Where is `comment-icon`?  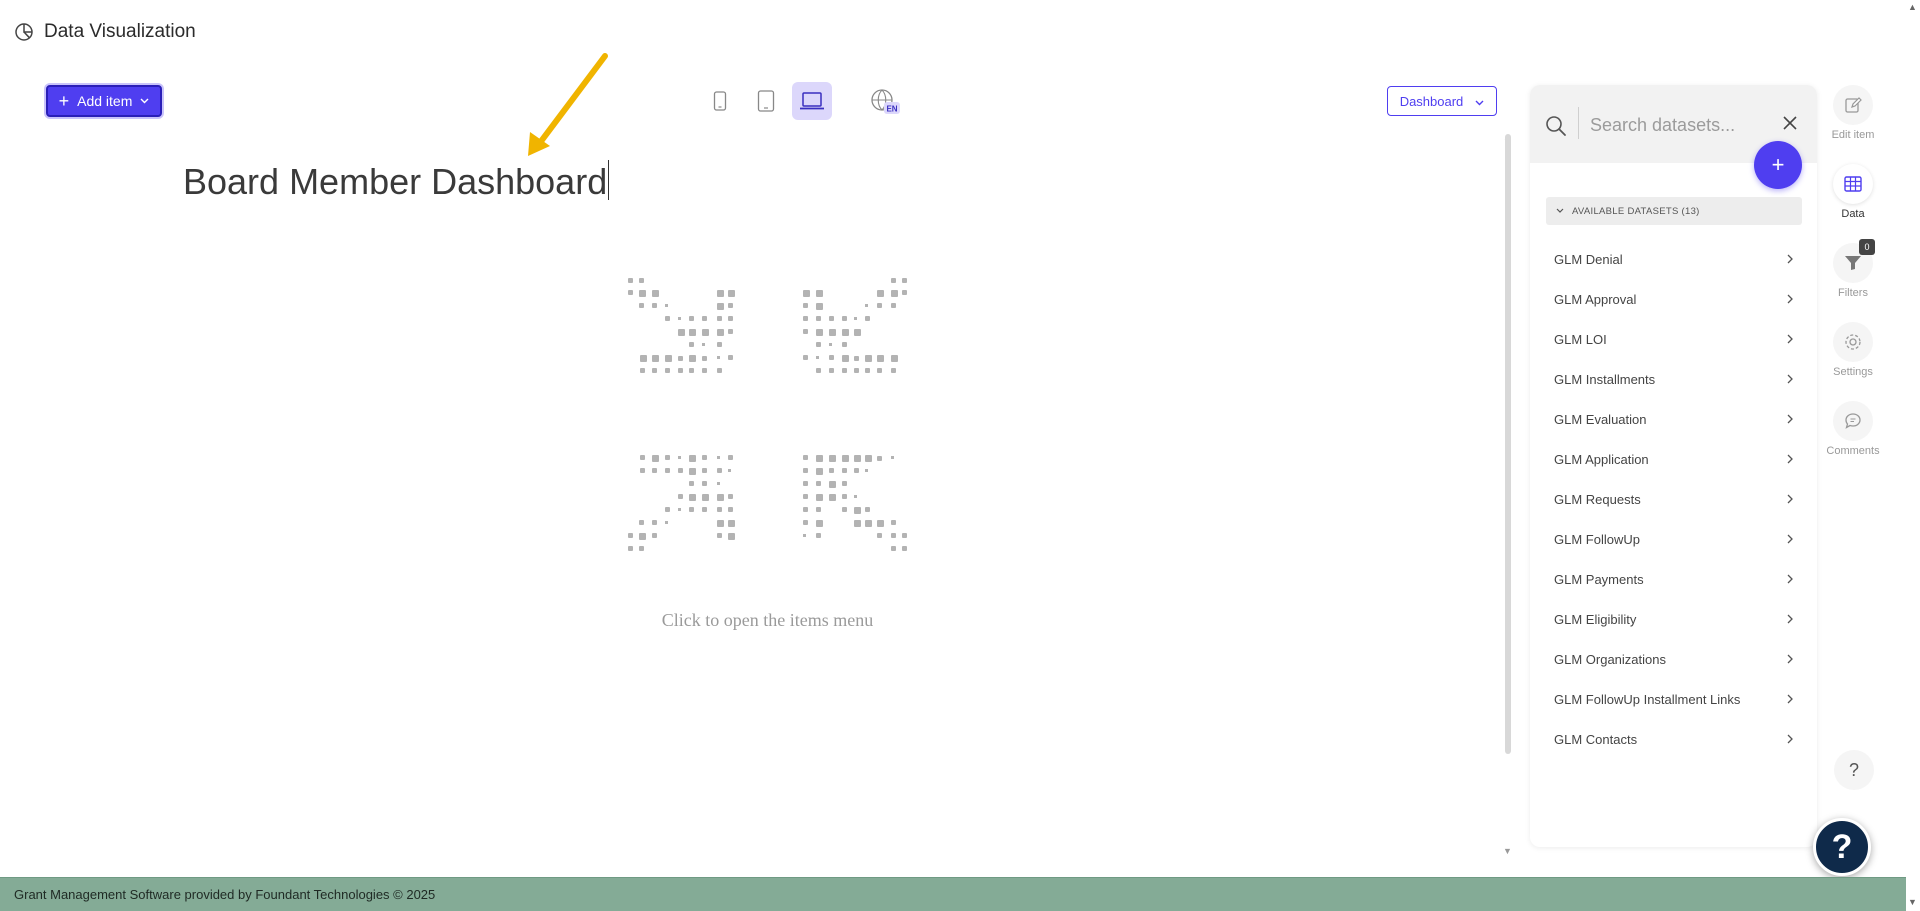
comment-icon is located at coordinates (1853, 421).